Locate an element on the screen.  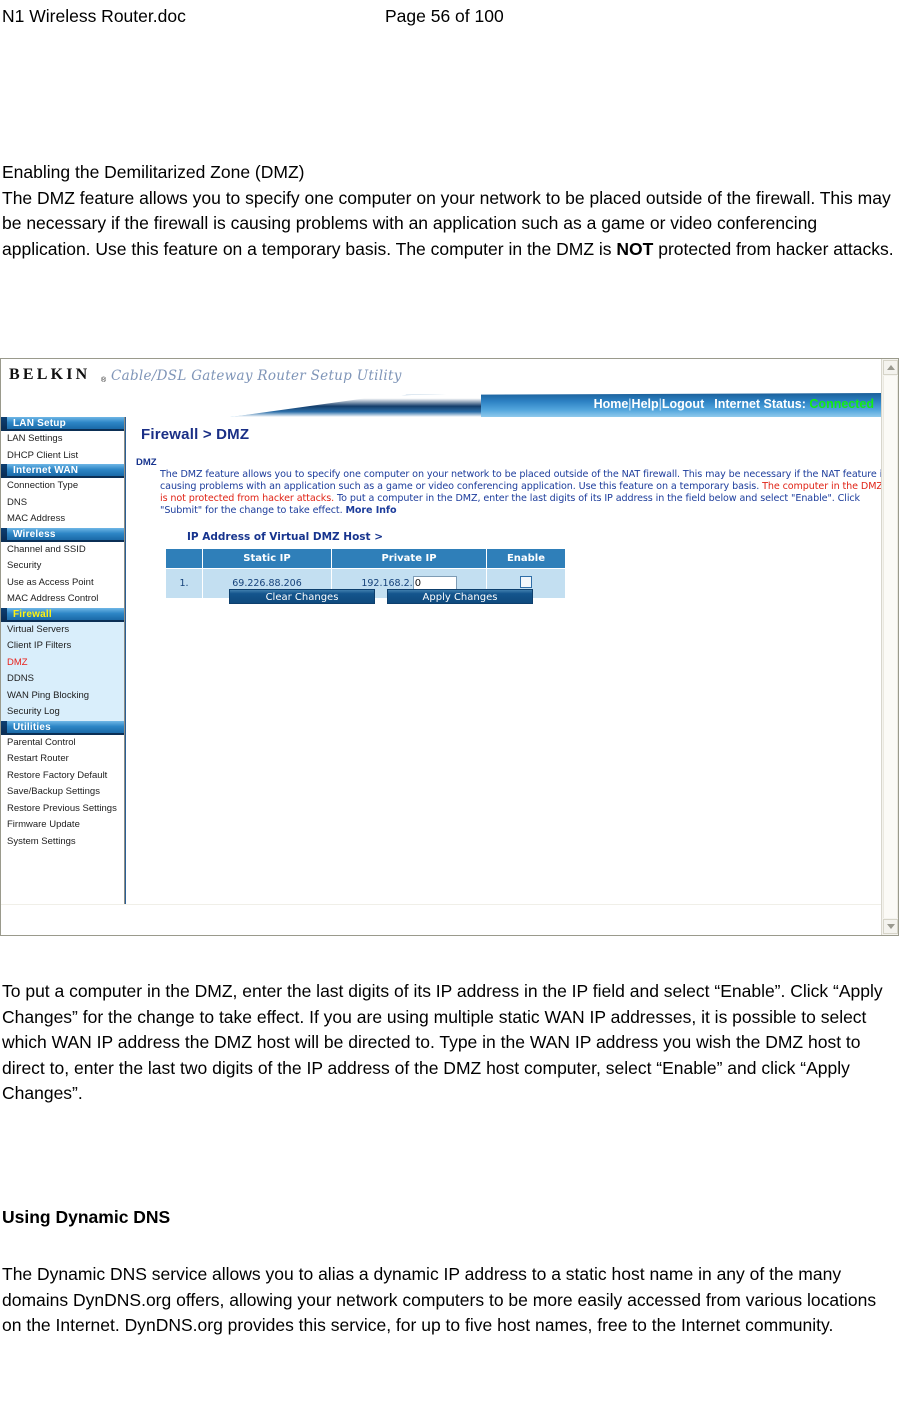
chevron-up-icon is located at coordinates (891, 367).